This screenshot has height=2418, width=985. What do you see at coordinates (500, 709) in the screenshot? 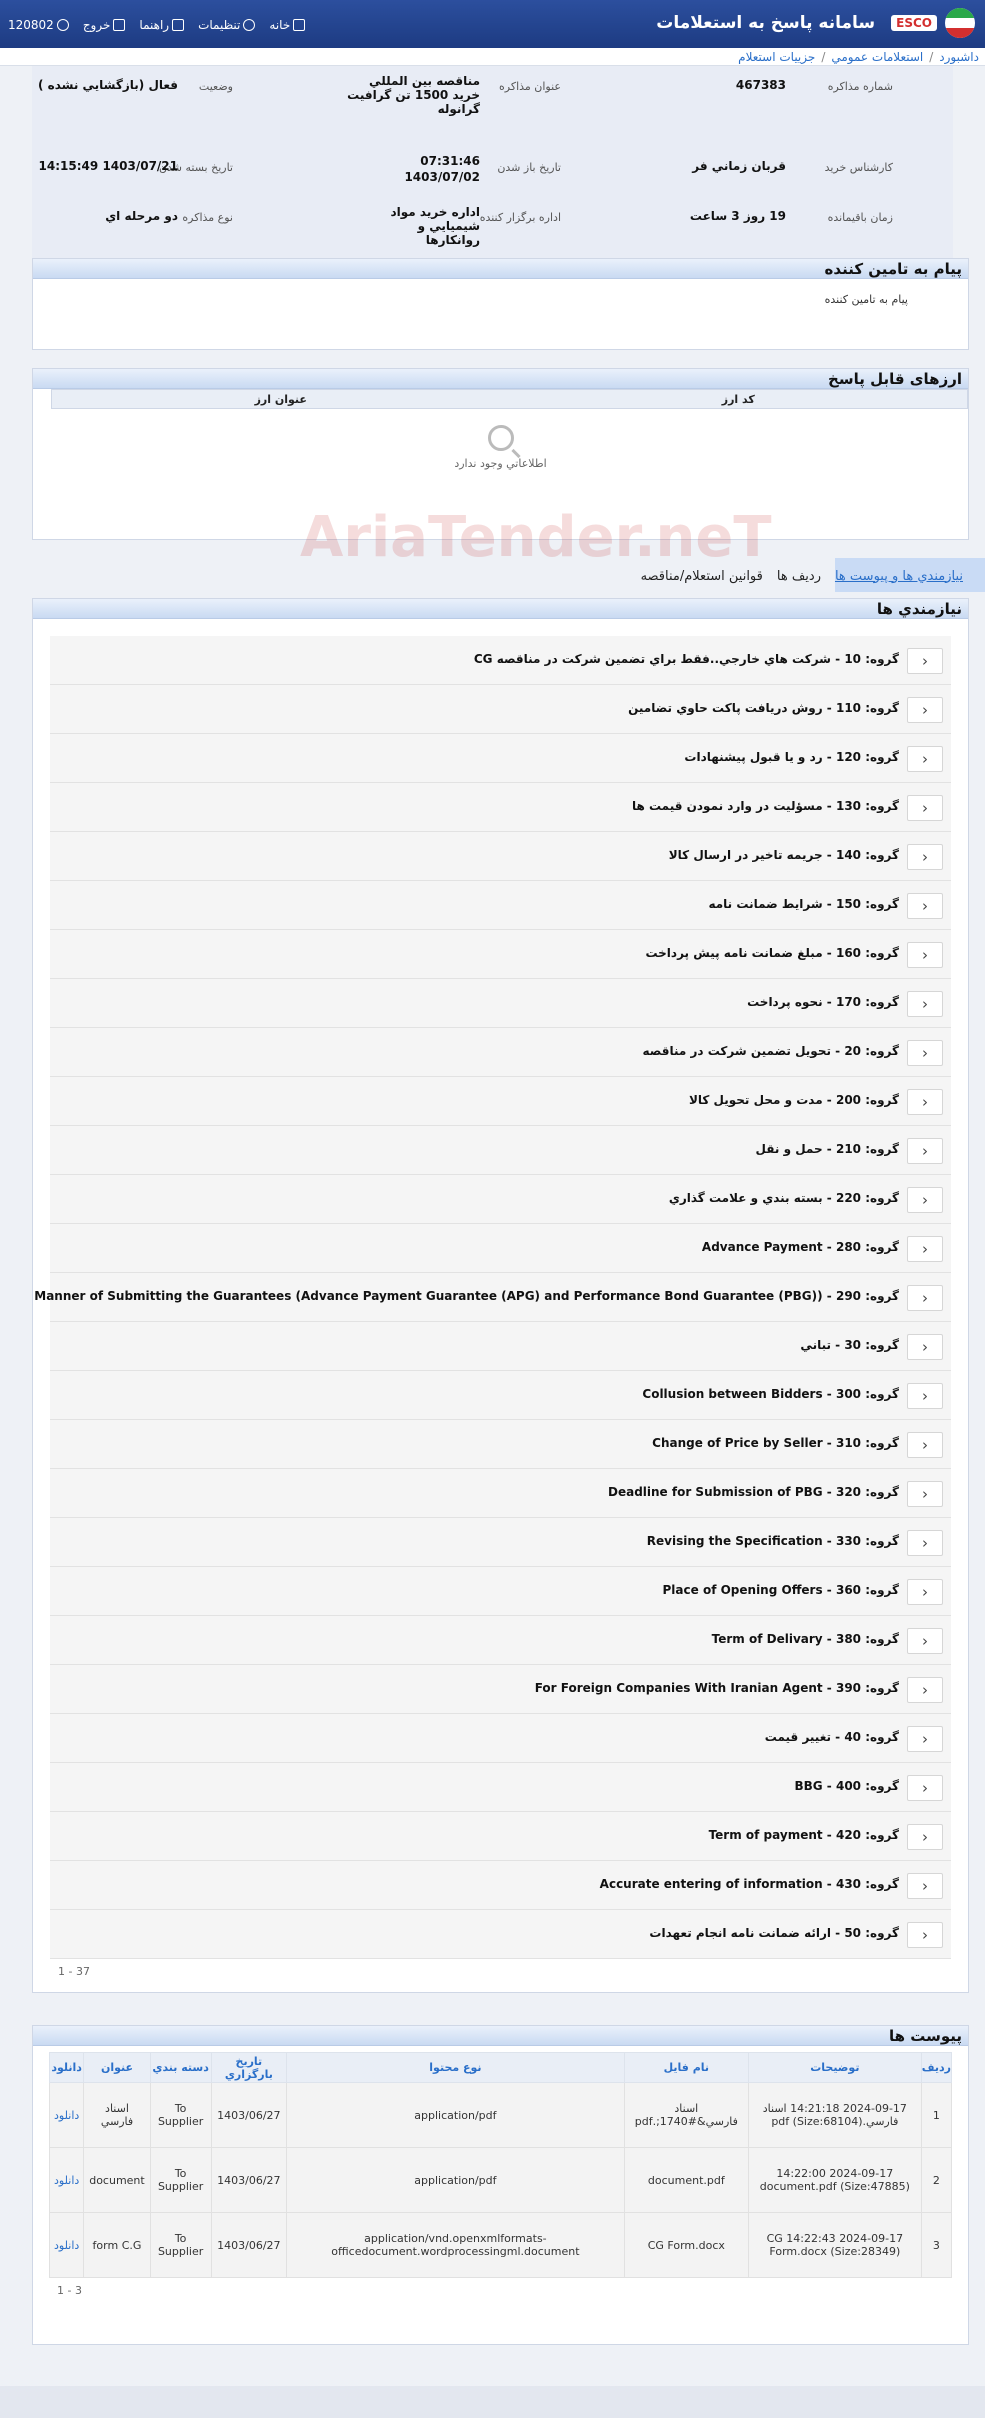
I see `requirement-group-row: ‹ گروه: 110 - روش دريافت پاکت حاوي تضامين` at bounding box center [500, 709].